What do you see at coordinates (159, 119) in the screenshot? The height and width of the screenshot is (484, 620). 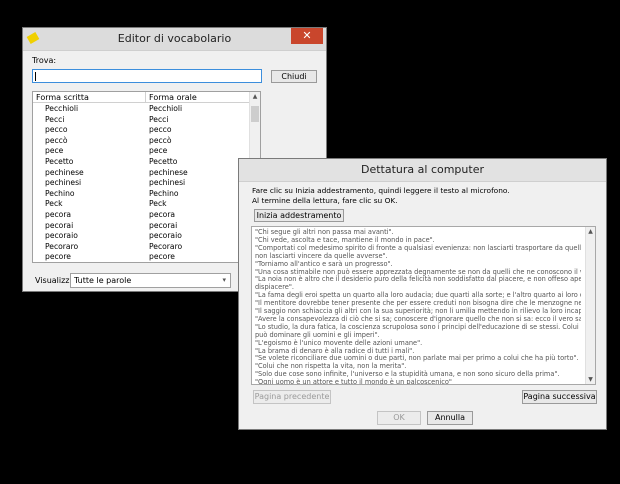 I see `spoken-form-cell: Pecci` at bounding box center [159, 119].